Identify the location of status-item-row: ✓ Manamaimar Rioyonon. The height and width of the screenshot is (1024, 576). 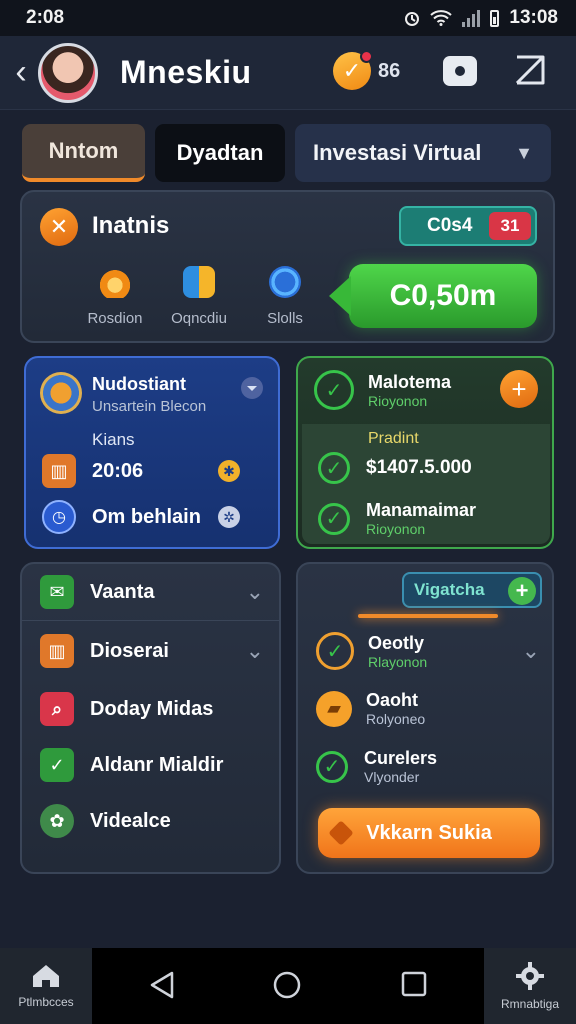
(397, 518).